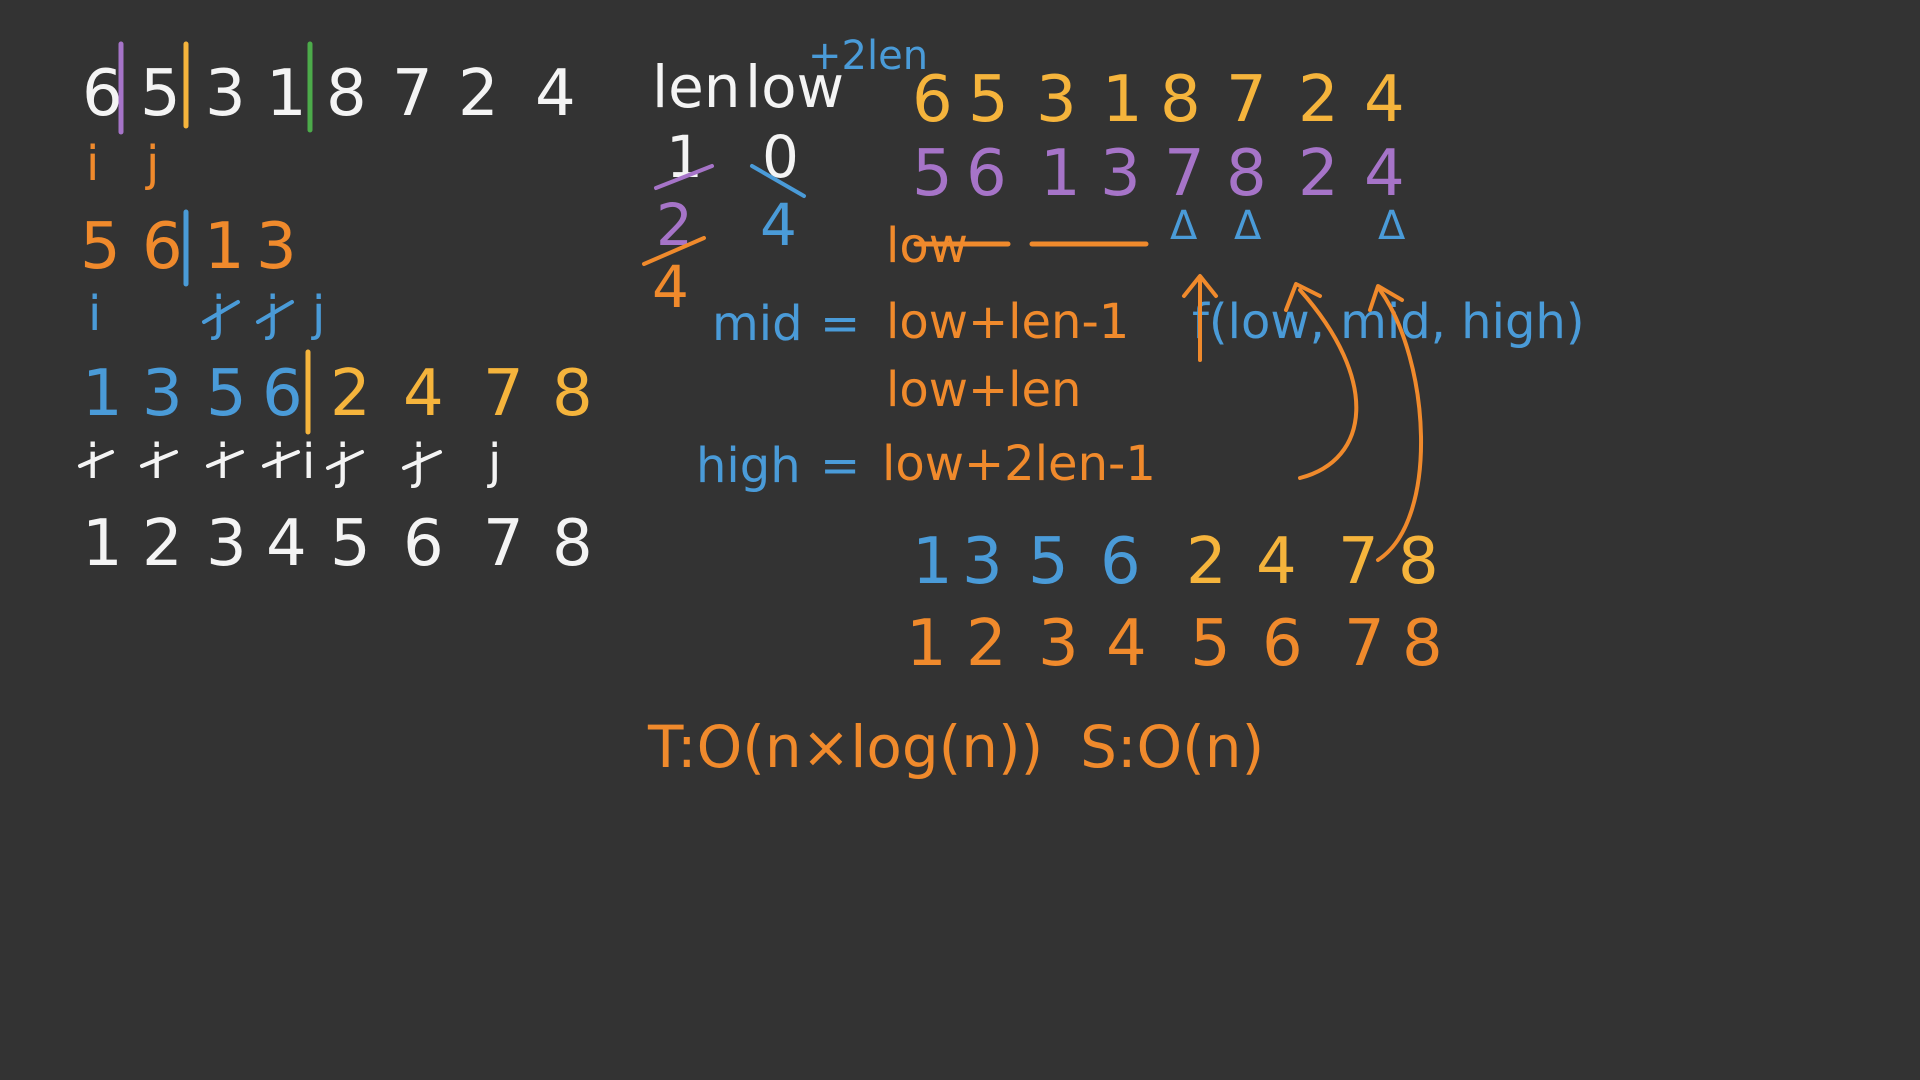 This screenshot has height=1080, width=1920. Describe the element at coordinates (1399, 425) in the screenshot. I see `high-arrow` at that location.